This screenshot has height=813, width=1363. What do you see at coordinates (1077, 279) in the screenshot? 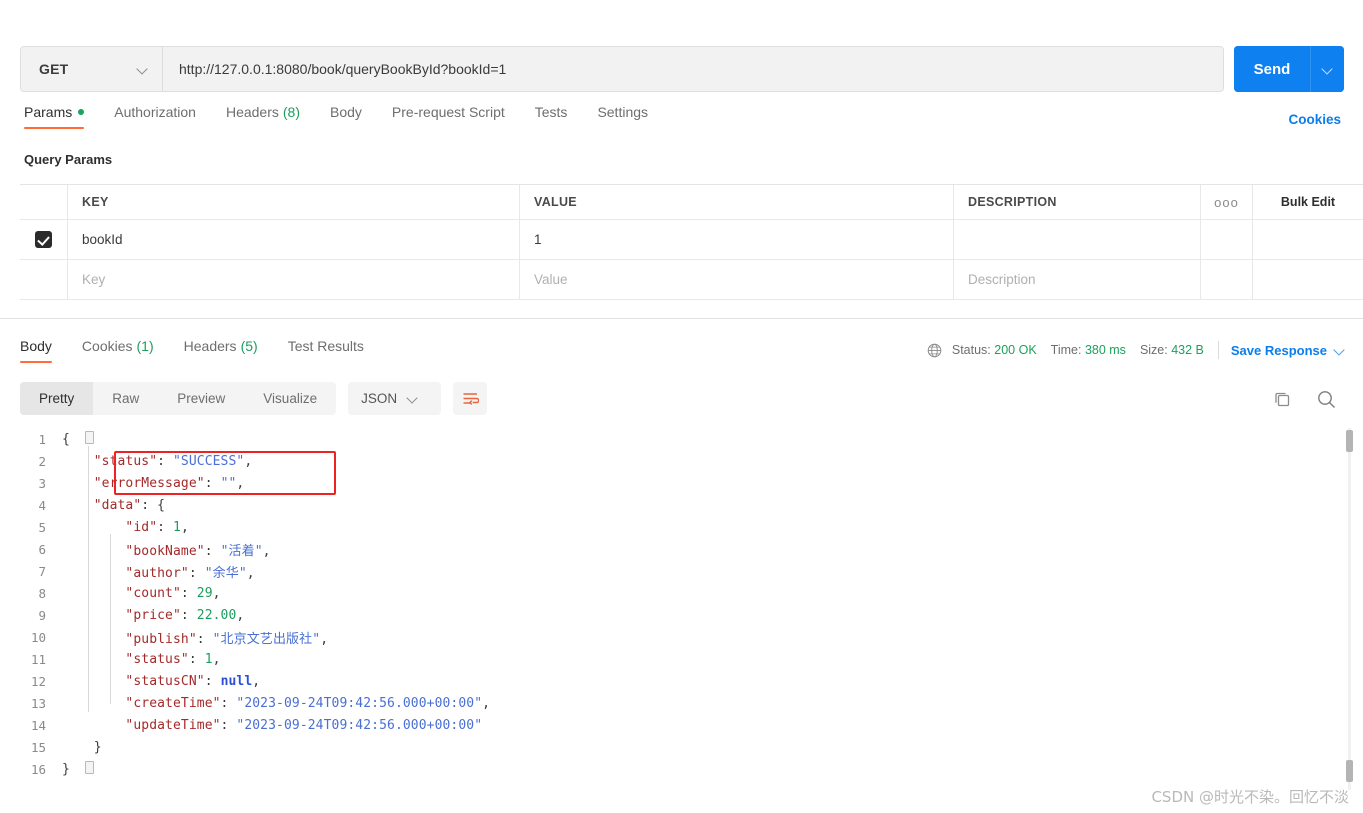
I see `empty-description-cell: Description` at bounding box center [1077, 279].